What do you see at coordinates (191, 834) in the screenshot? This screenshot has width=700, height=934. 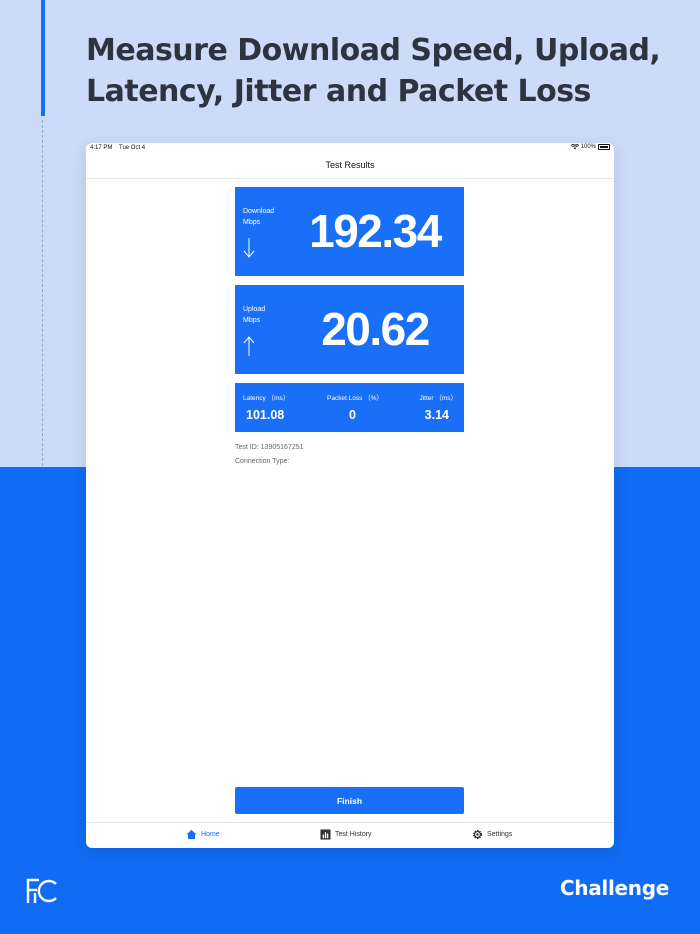 I see `home-icon` at bounding box center [191, 834].